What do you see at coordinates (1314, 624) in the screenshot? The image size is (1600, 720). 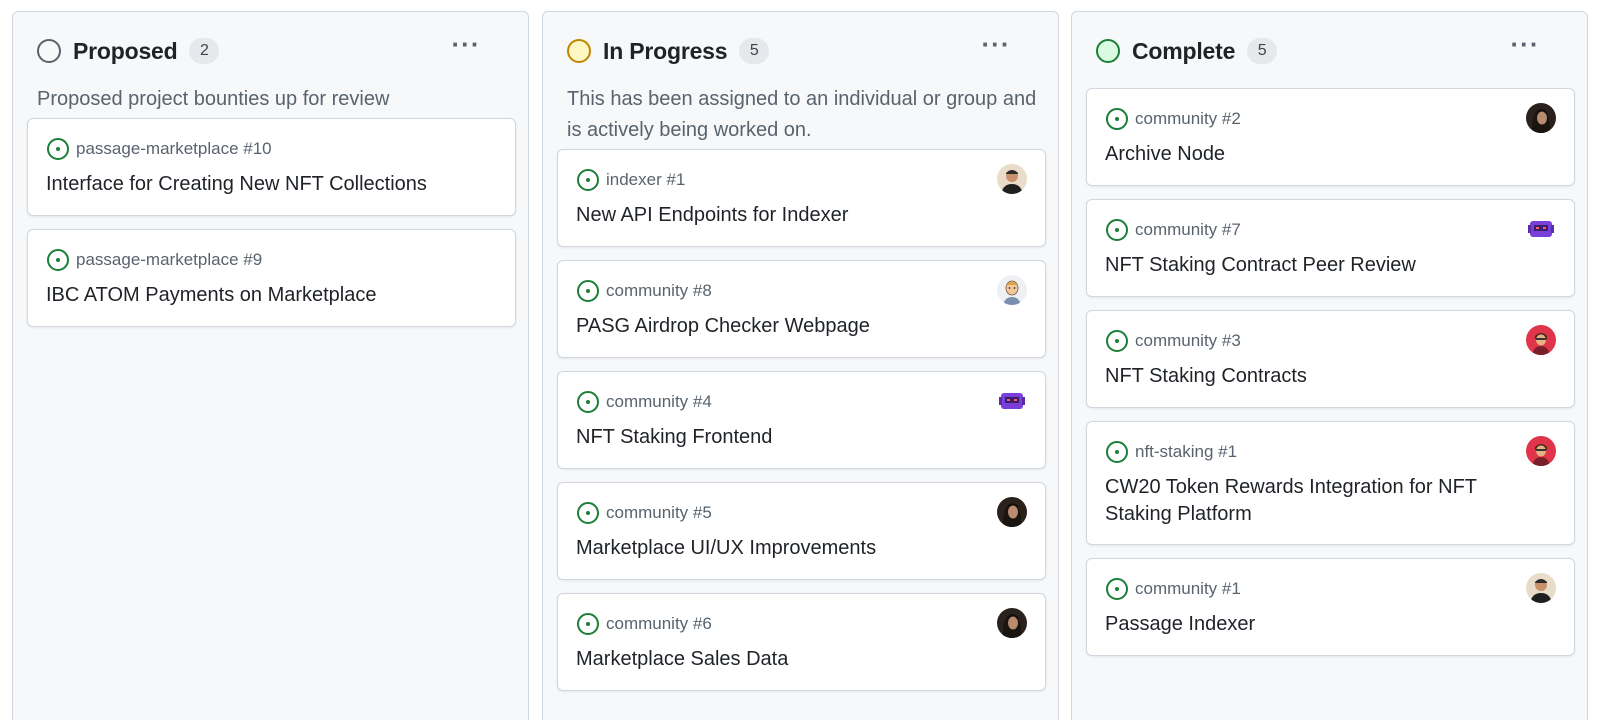 I see `issue-title: Passage Indexer` at bounding box center [1314, 624].